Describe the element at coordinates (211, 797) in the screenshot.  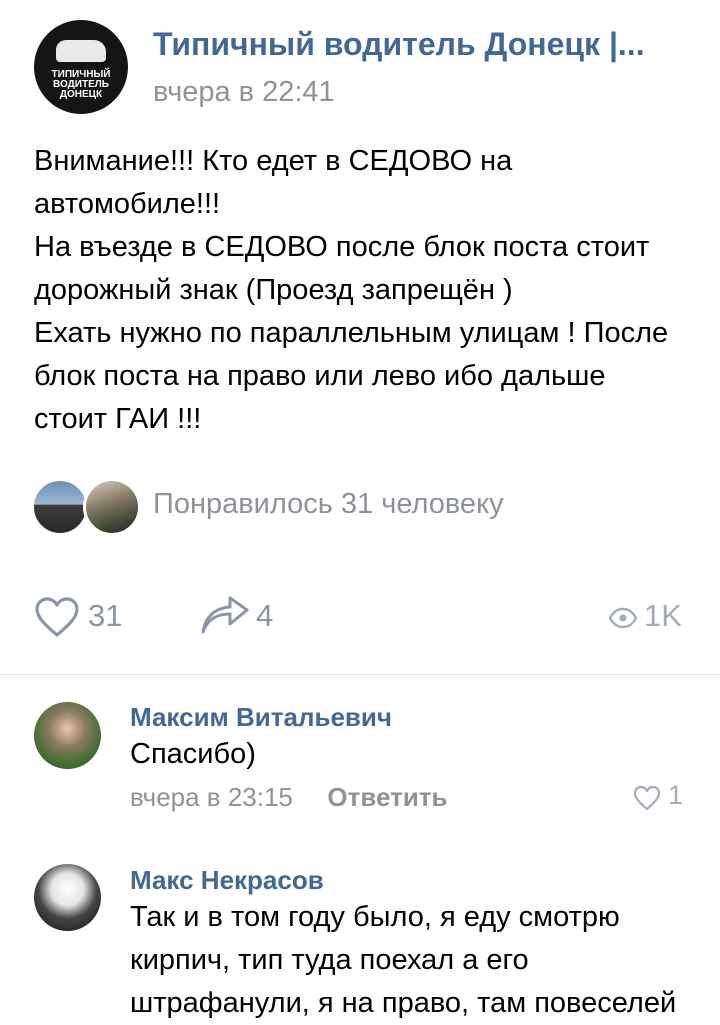
I see `comment-timestamp: вчера в 23:15` at that location.